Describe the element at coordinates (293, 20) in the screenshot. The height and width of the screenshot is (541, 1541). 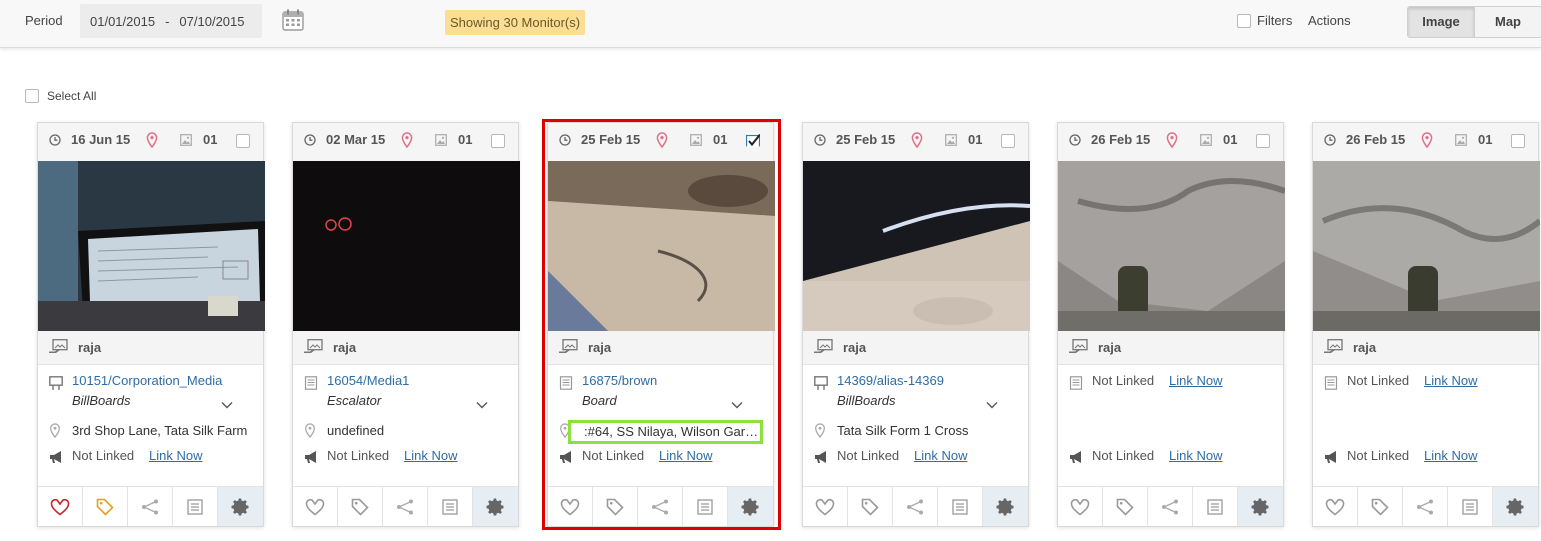
I see `calendar-icon` at that location.